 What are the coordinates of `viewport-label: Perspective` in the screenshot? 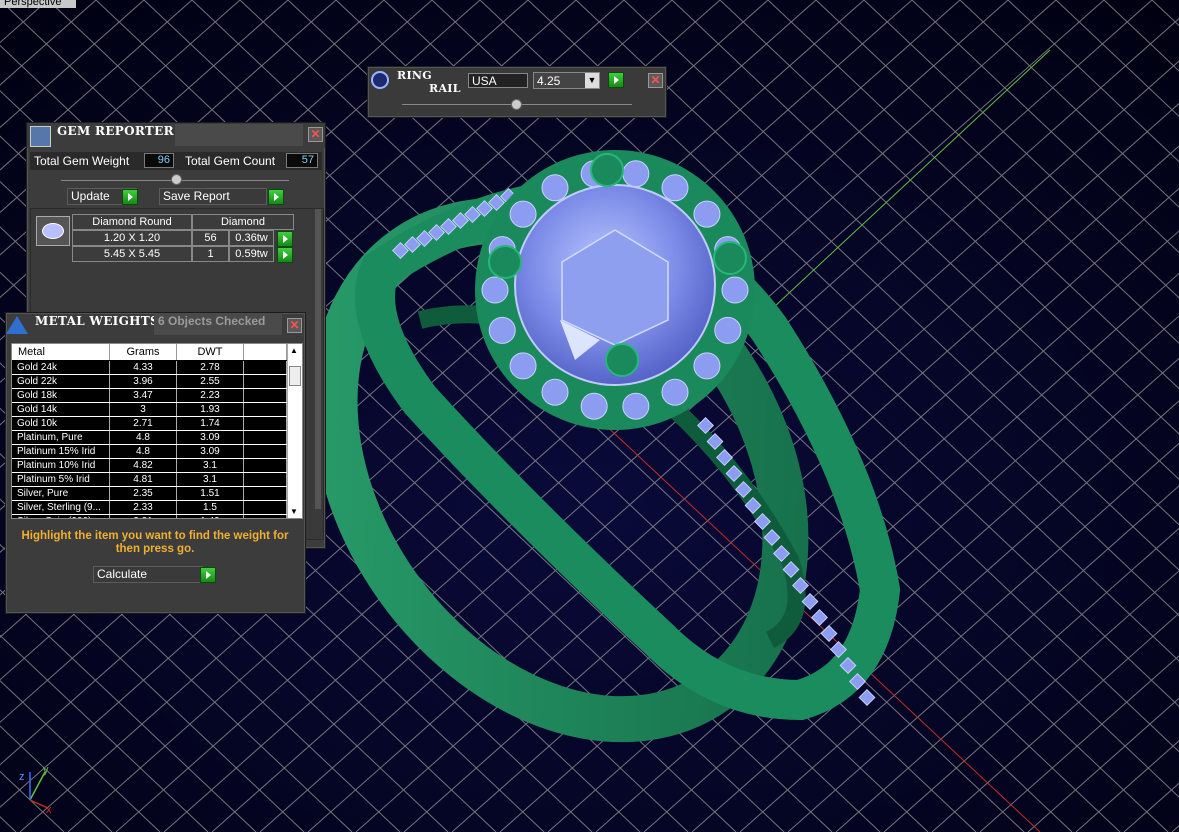 It's located at (38, 4).